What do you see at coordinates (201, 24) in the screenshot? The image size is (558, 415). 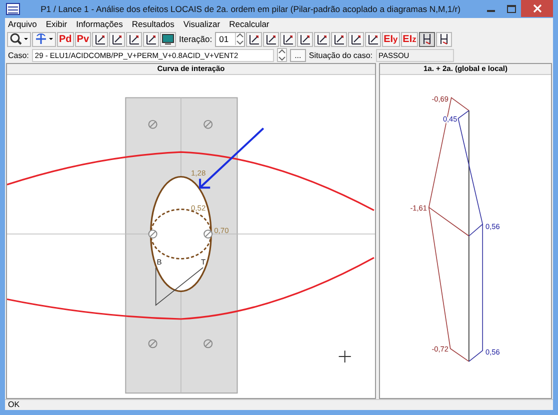 I see `menu-item: Visualizar` at bounding box center [201, 24].